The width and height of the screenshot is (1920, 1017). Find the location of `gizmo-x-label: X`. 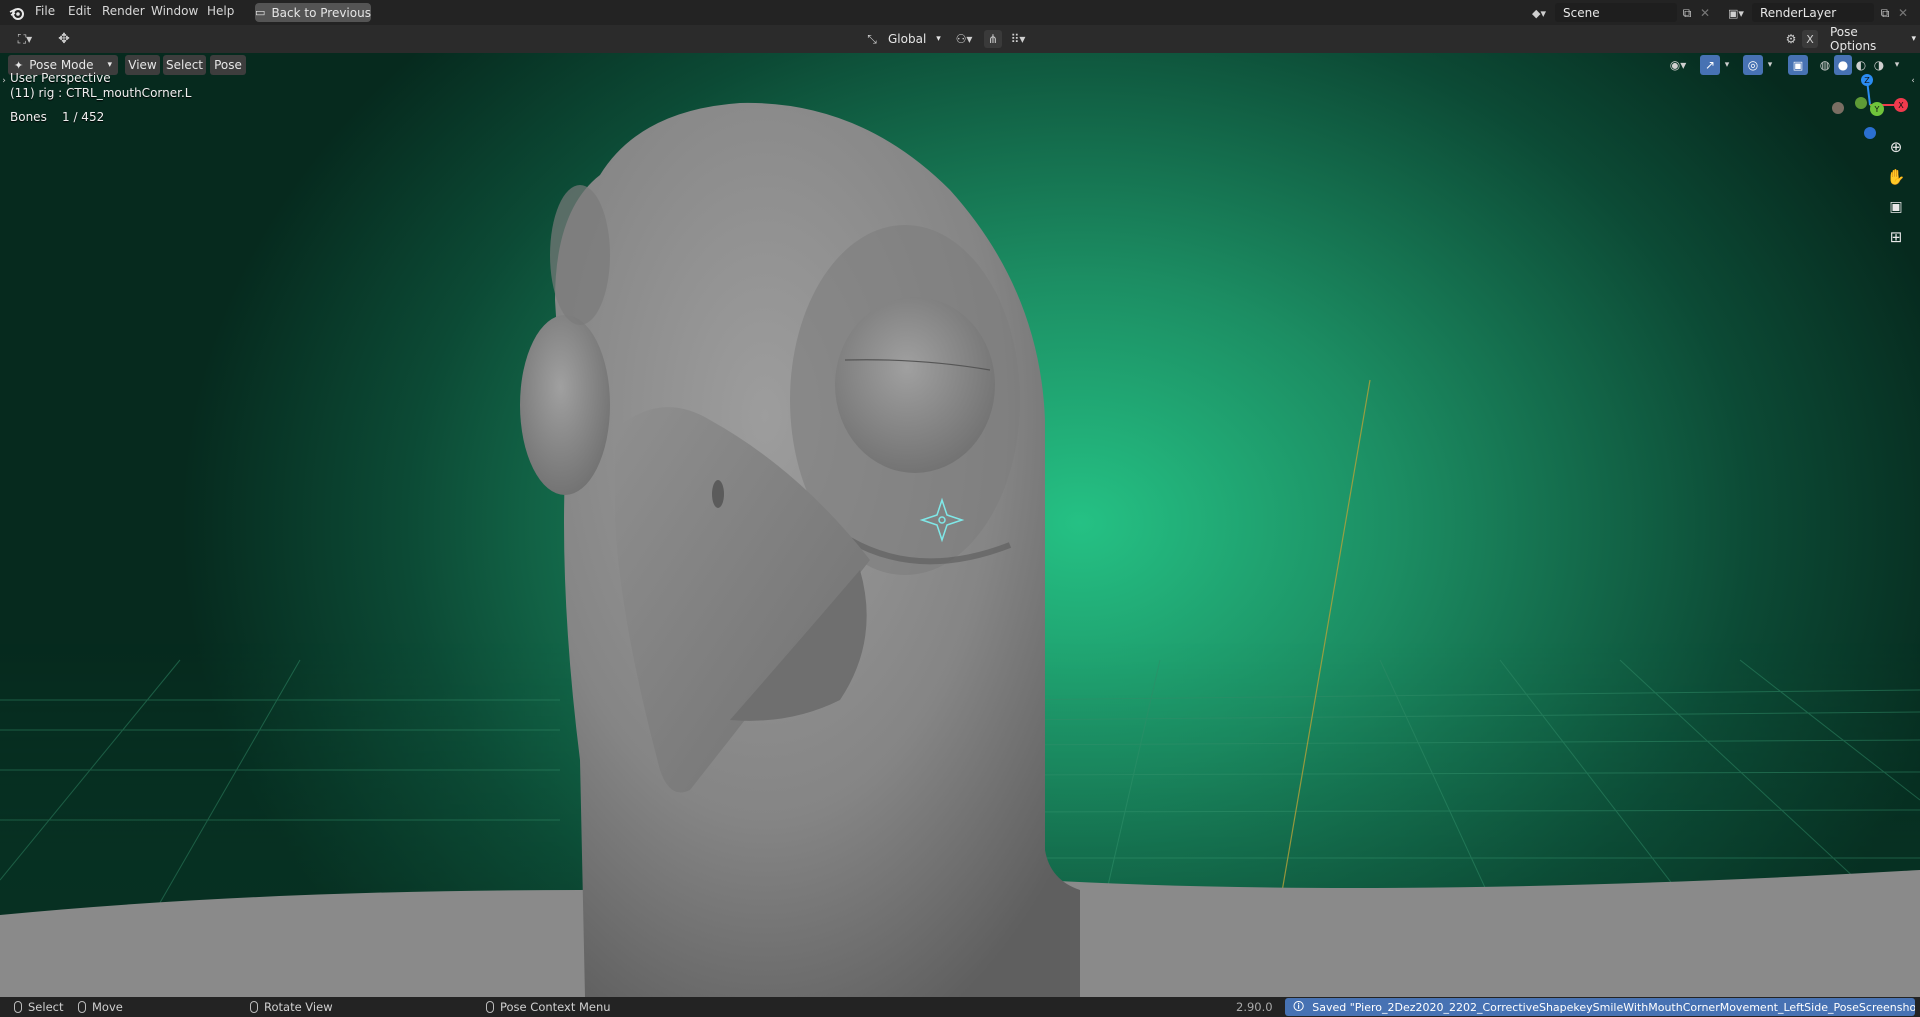

gizmo-x-label: X is located at coordinates (1901, 105).